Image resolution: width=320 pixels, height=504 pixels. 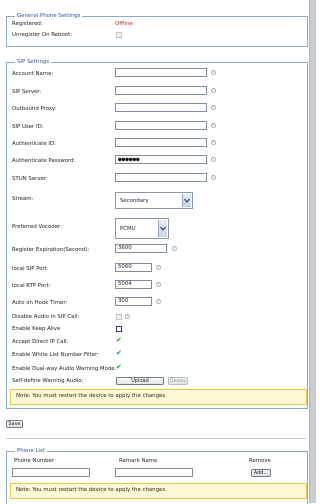 I want to click on stun-server-label: STUN Server:, so click(x=30, y=179).